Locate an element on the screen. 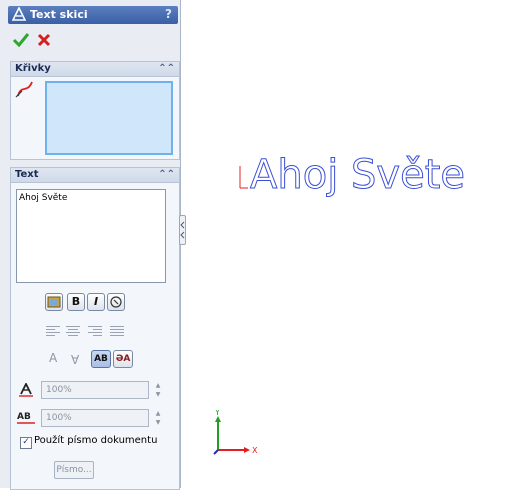 This screenshot has width=508, height=490. use-document-font-checkbox: ✓ is located at coordinates (26, 443).